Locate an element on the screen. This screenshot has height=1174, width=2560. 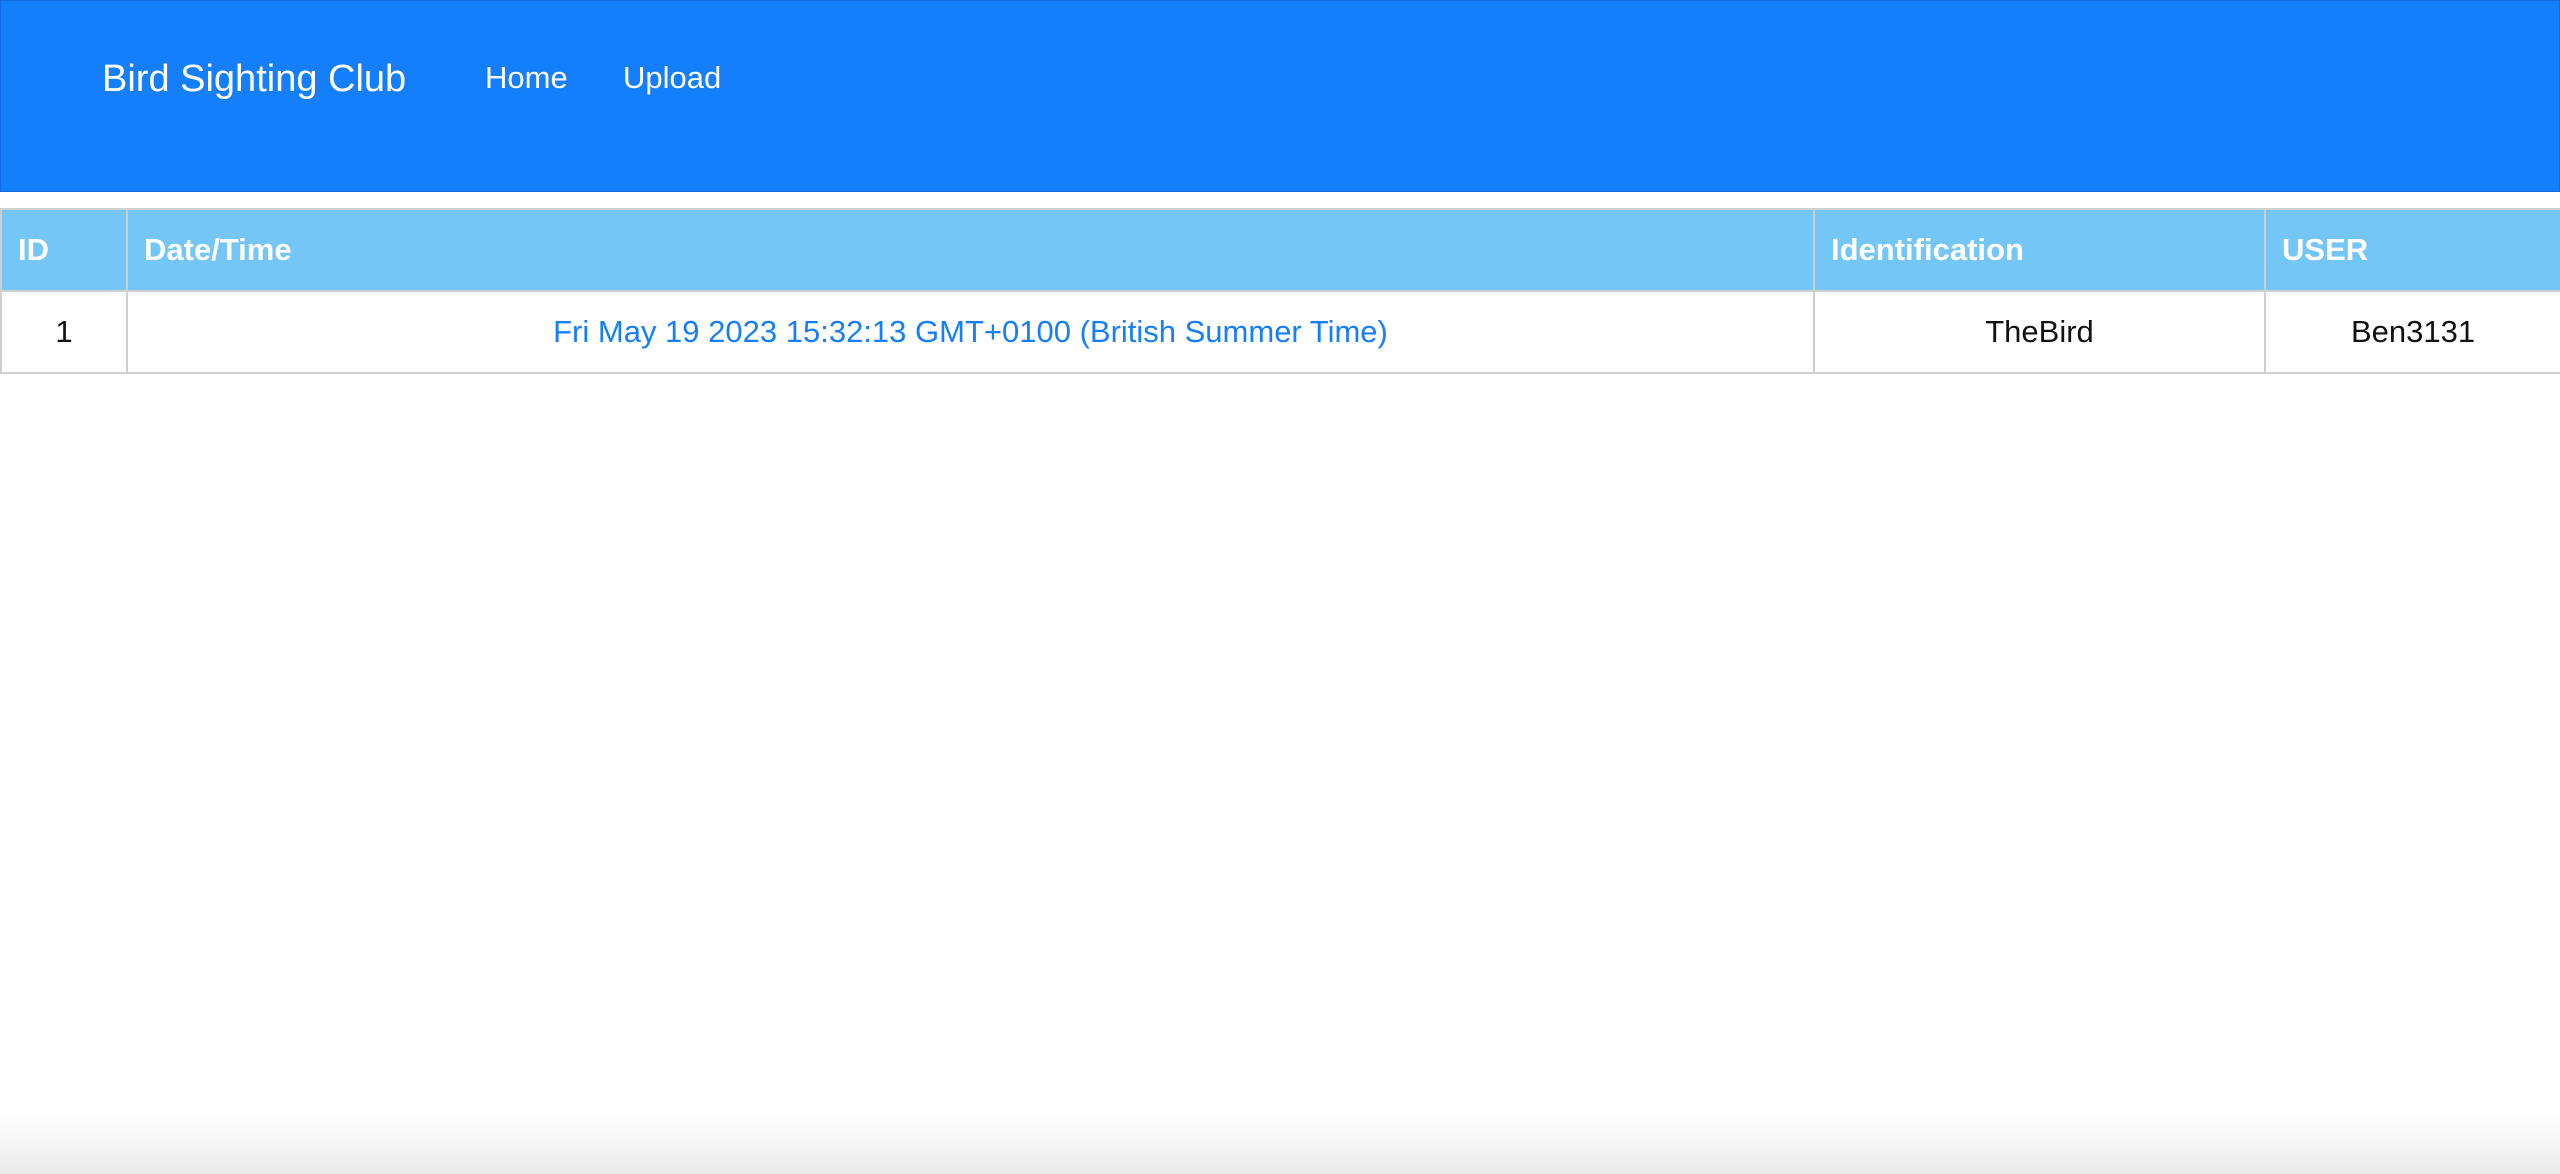
column-header-id: ID is located at coordinates (64, 250).